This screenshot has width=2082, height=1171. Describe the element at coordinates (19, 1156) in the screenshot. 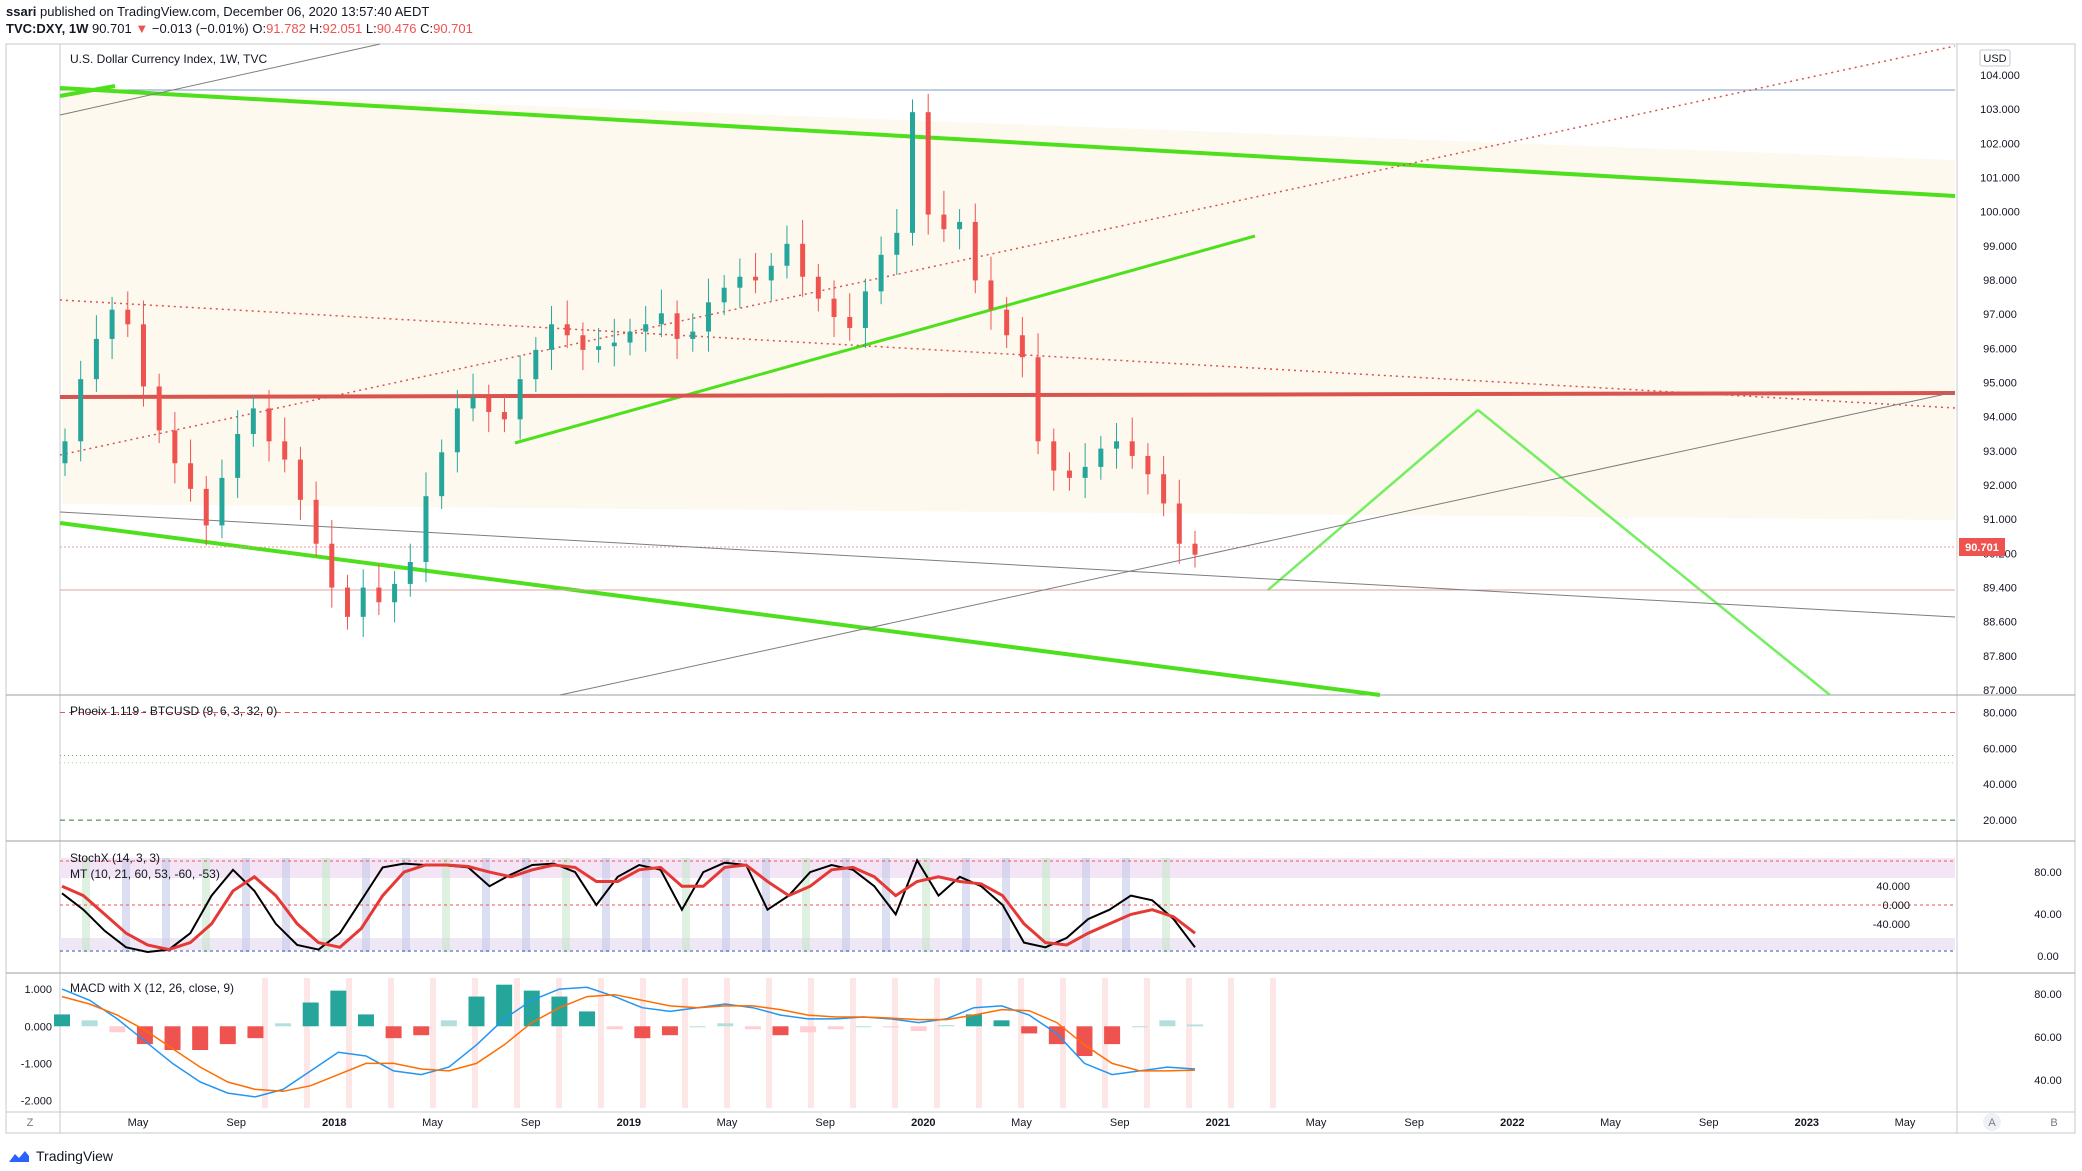

I see `tradingview-cloud-icon` at that location.